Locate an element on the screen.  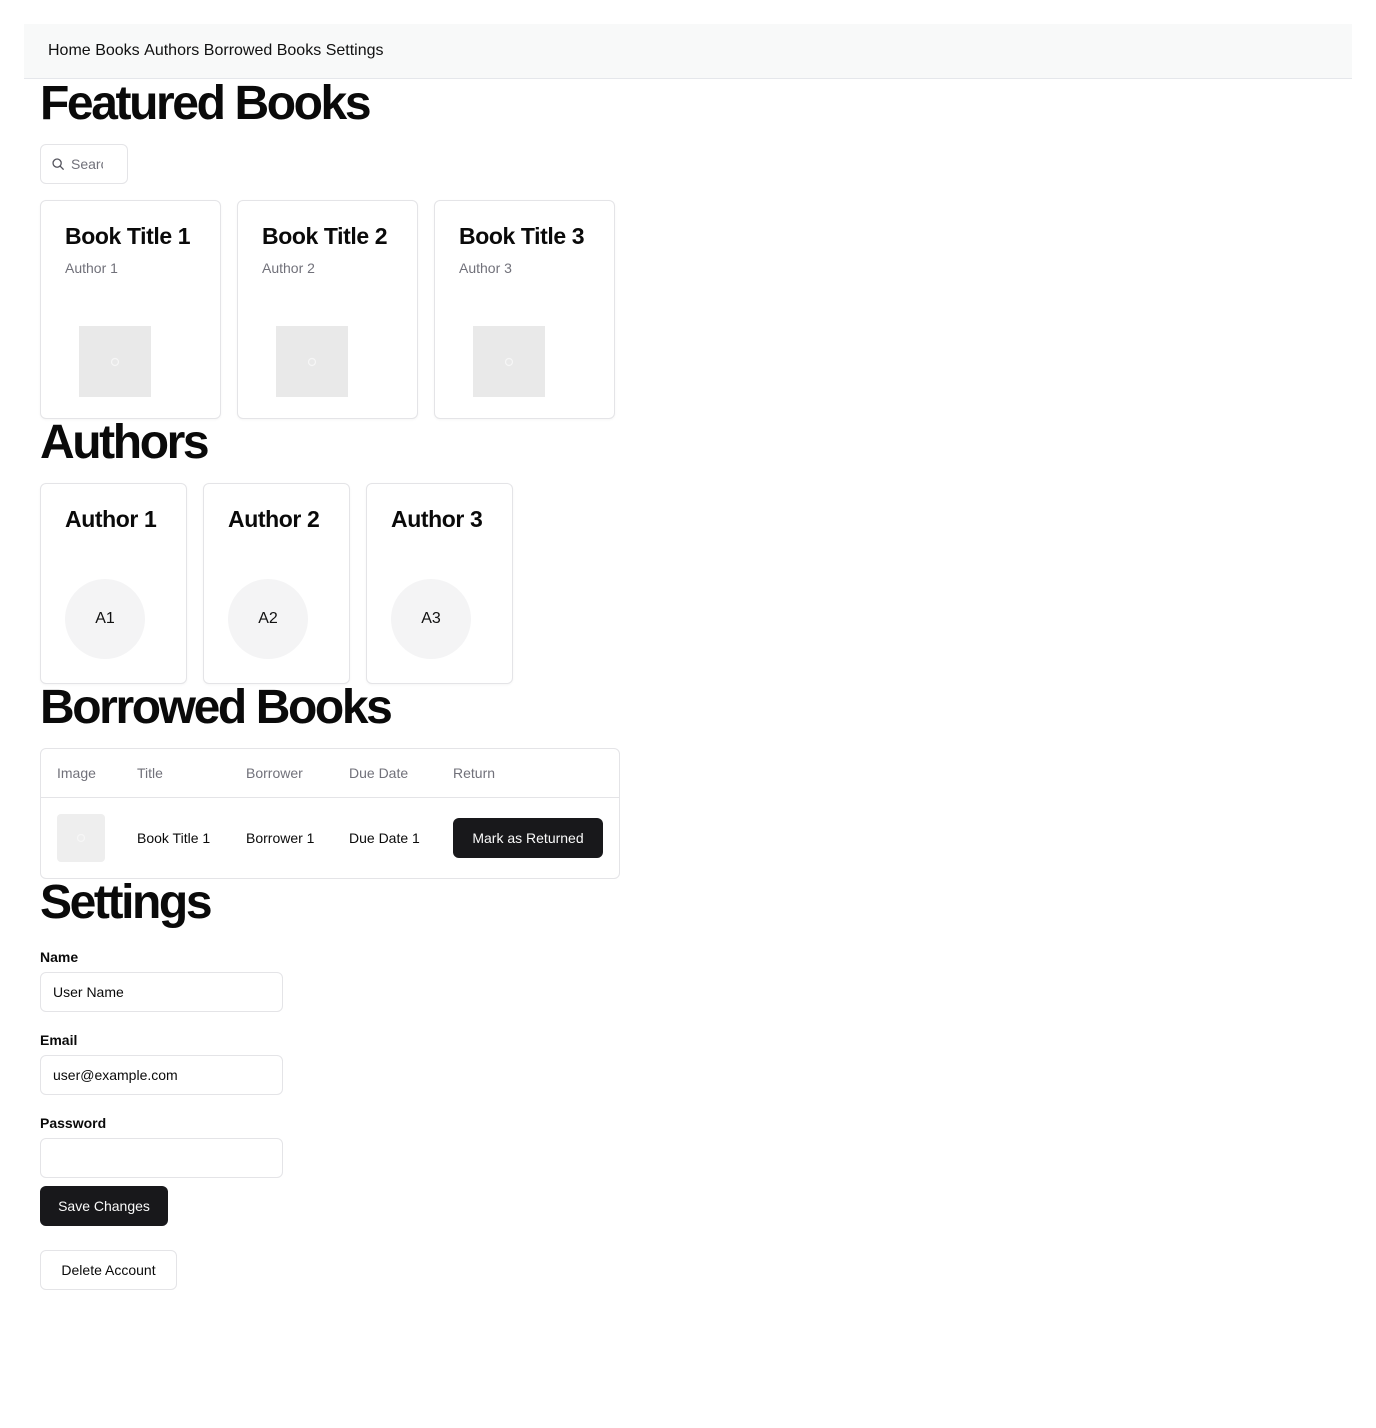
column-header-return: Return is located at coordinates (528, 773).